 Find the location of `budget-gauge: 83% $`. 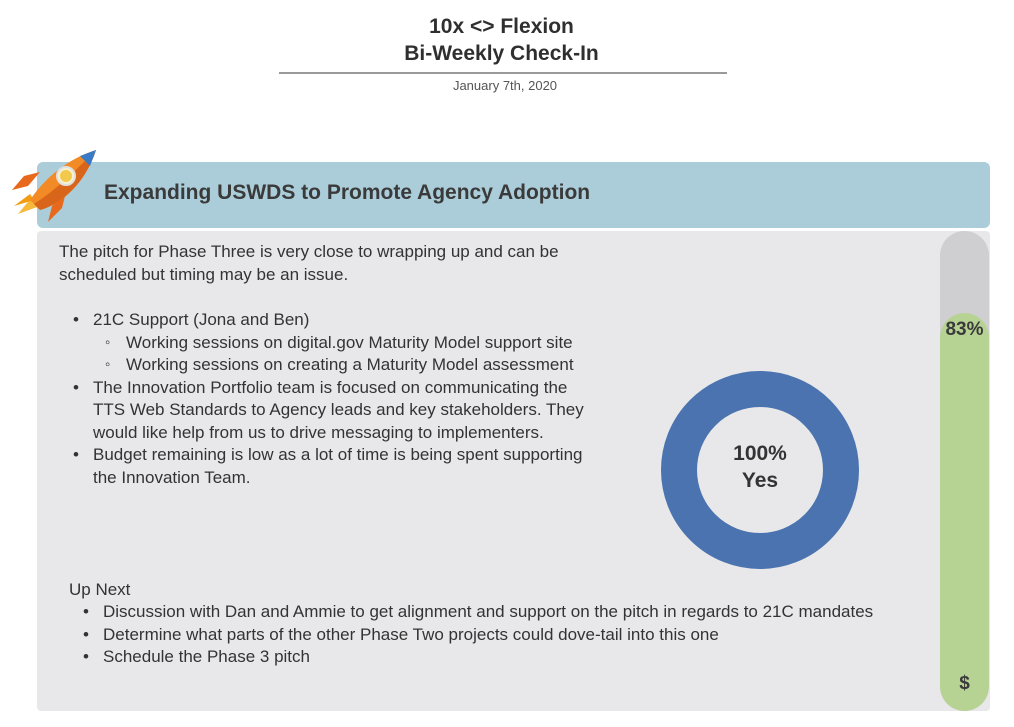

budget-gauge: 83% $ is located at coordinates (964, 471).